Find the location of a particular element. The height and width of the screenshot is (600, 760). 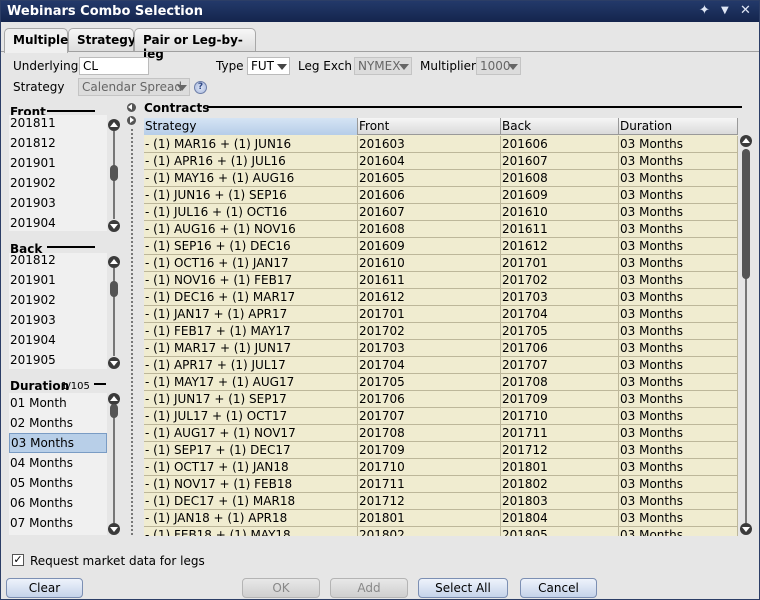

contracts-scrollbar is located at coordinates (746, 336).